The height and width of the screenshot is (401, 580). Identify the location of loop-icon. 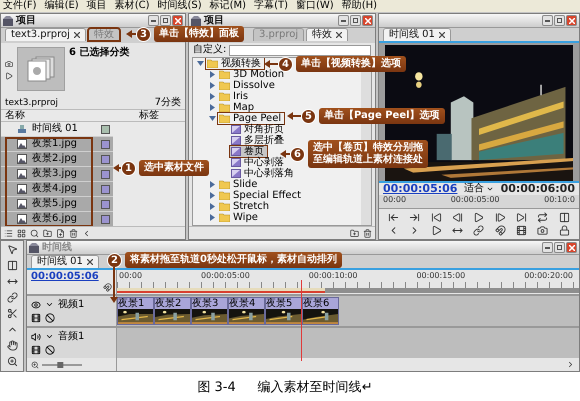
(542, 217).